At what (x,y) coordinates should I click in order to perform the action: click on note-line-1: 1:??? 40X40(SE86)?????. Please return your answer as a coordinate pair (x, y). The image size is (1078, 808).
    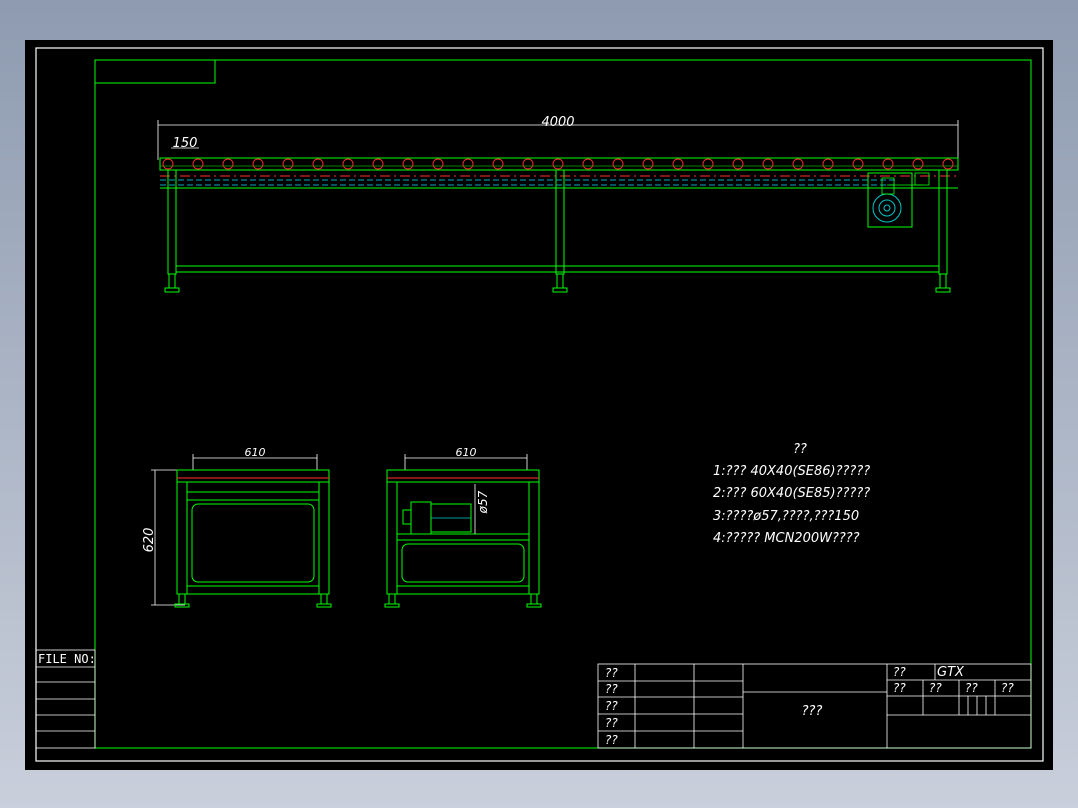
    Looking at the image, I should click on (791, 471).